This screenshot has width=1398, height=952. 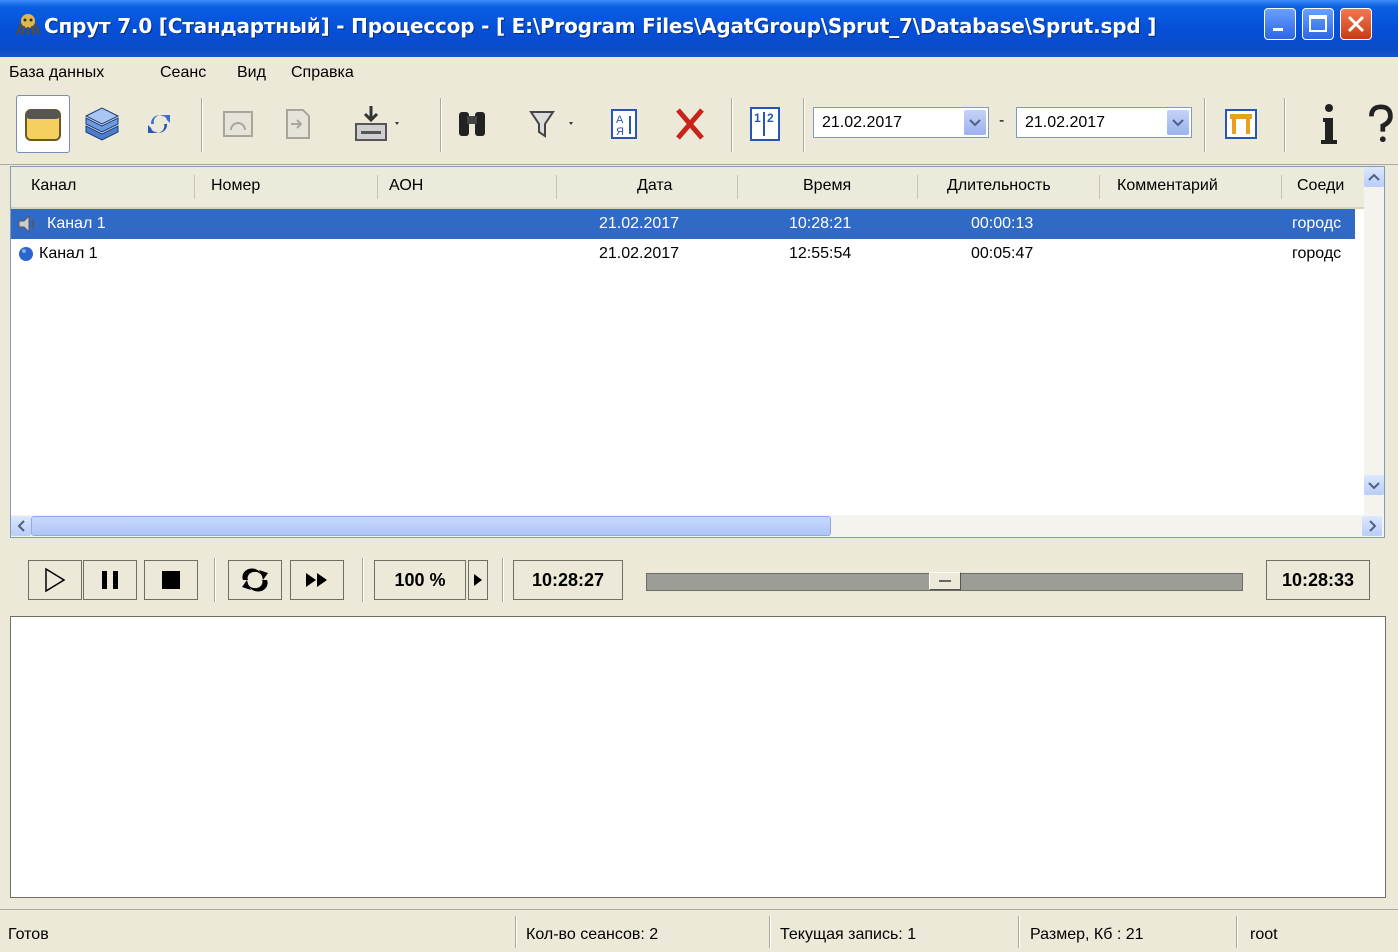 I want to click on close-button, so click(x=1356, y=24).